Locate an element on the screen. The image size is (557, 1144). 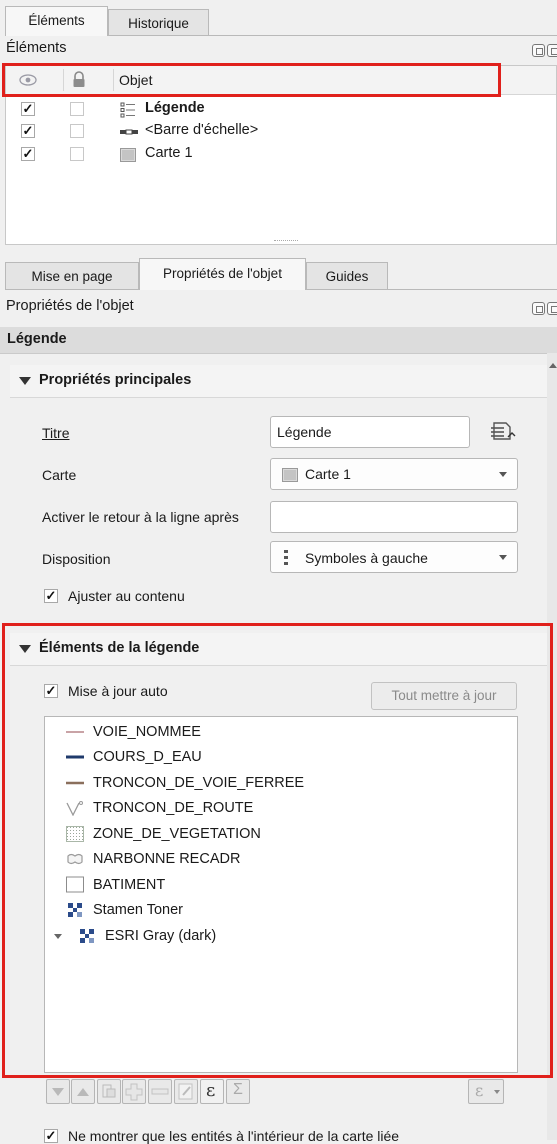
legend-icon is located at coordinates (127, 110).